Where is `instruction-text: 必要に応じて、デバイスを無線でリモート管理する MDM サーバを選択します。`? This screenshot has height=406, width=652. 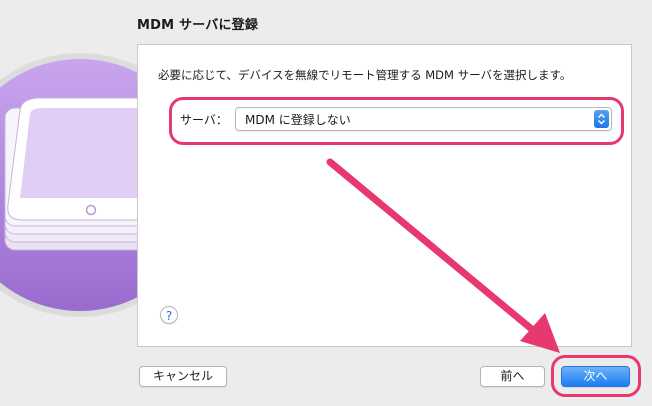 instruction-text: 必要に応じて、デバイスを無線でリモート管理する MDM サーバを選択します。 is located at coordinates (365, 75).